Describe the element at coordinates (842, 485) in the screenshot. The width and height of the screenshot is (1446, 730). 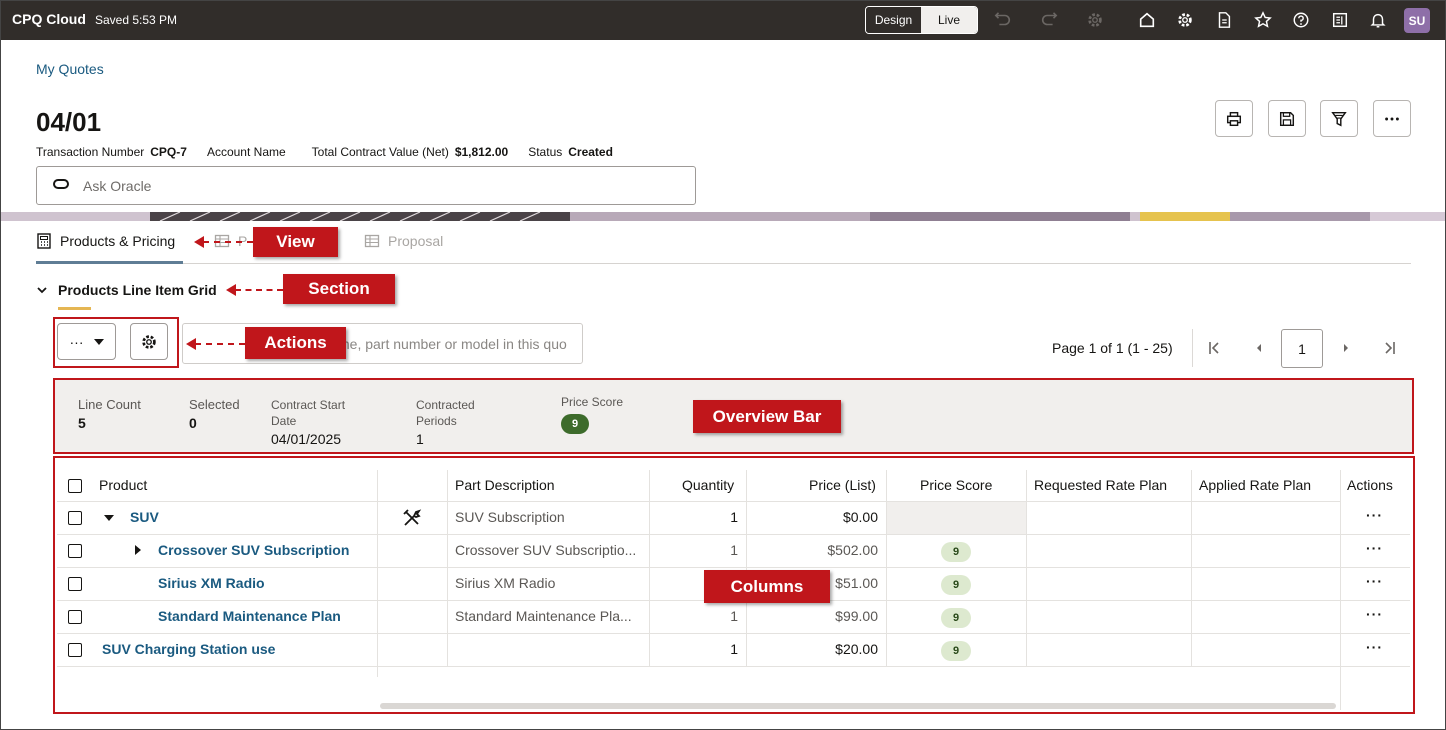
I see `col-header-price-list: Price (List)` at that location.